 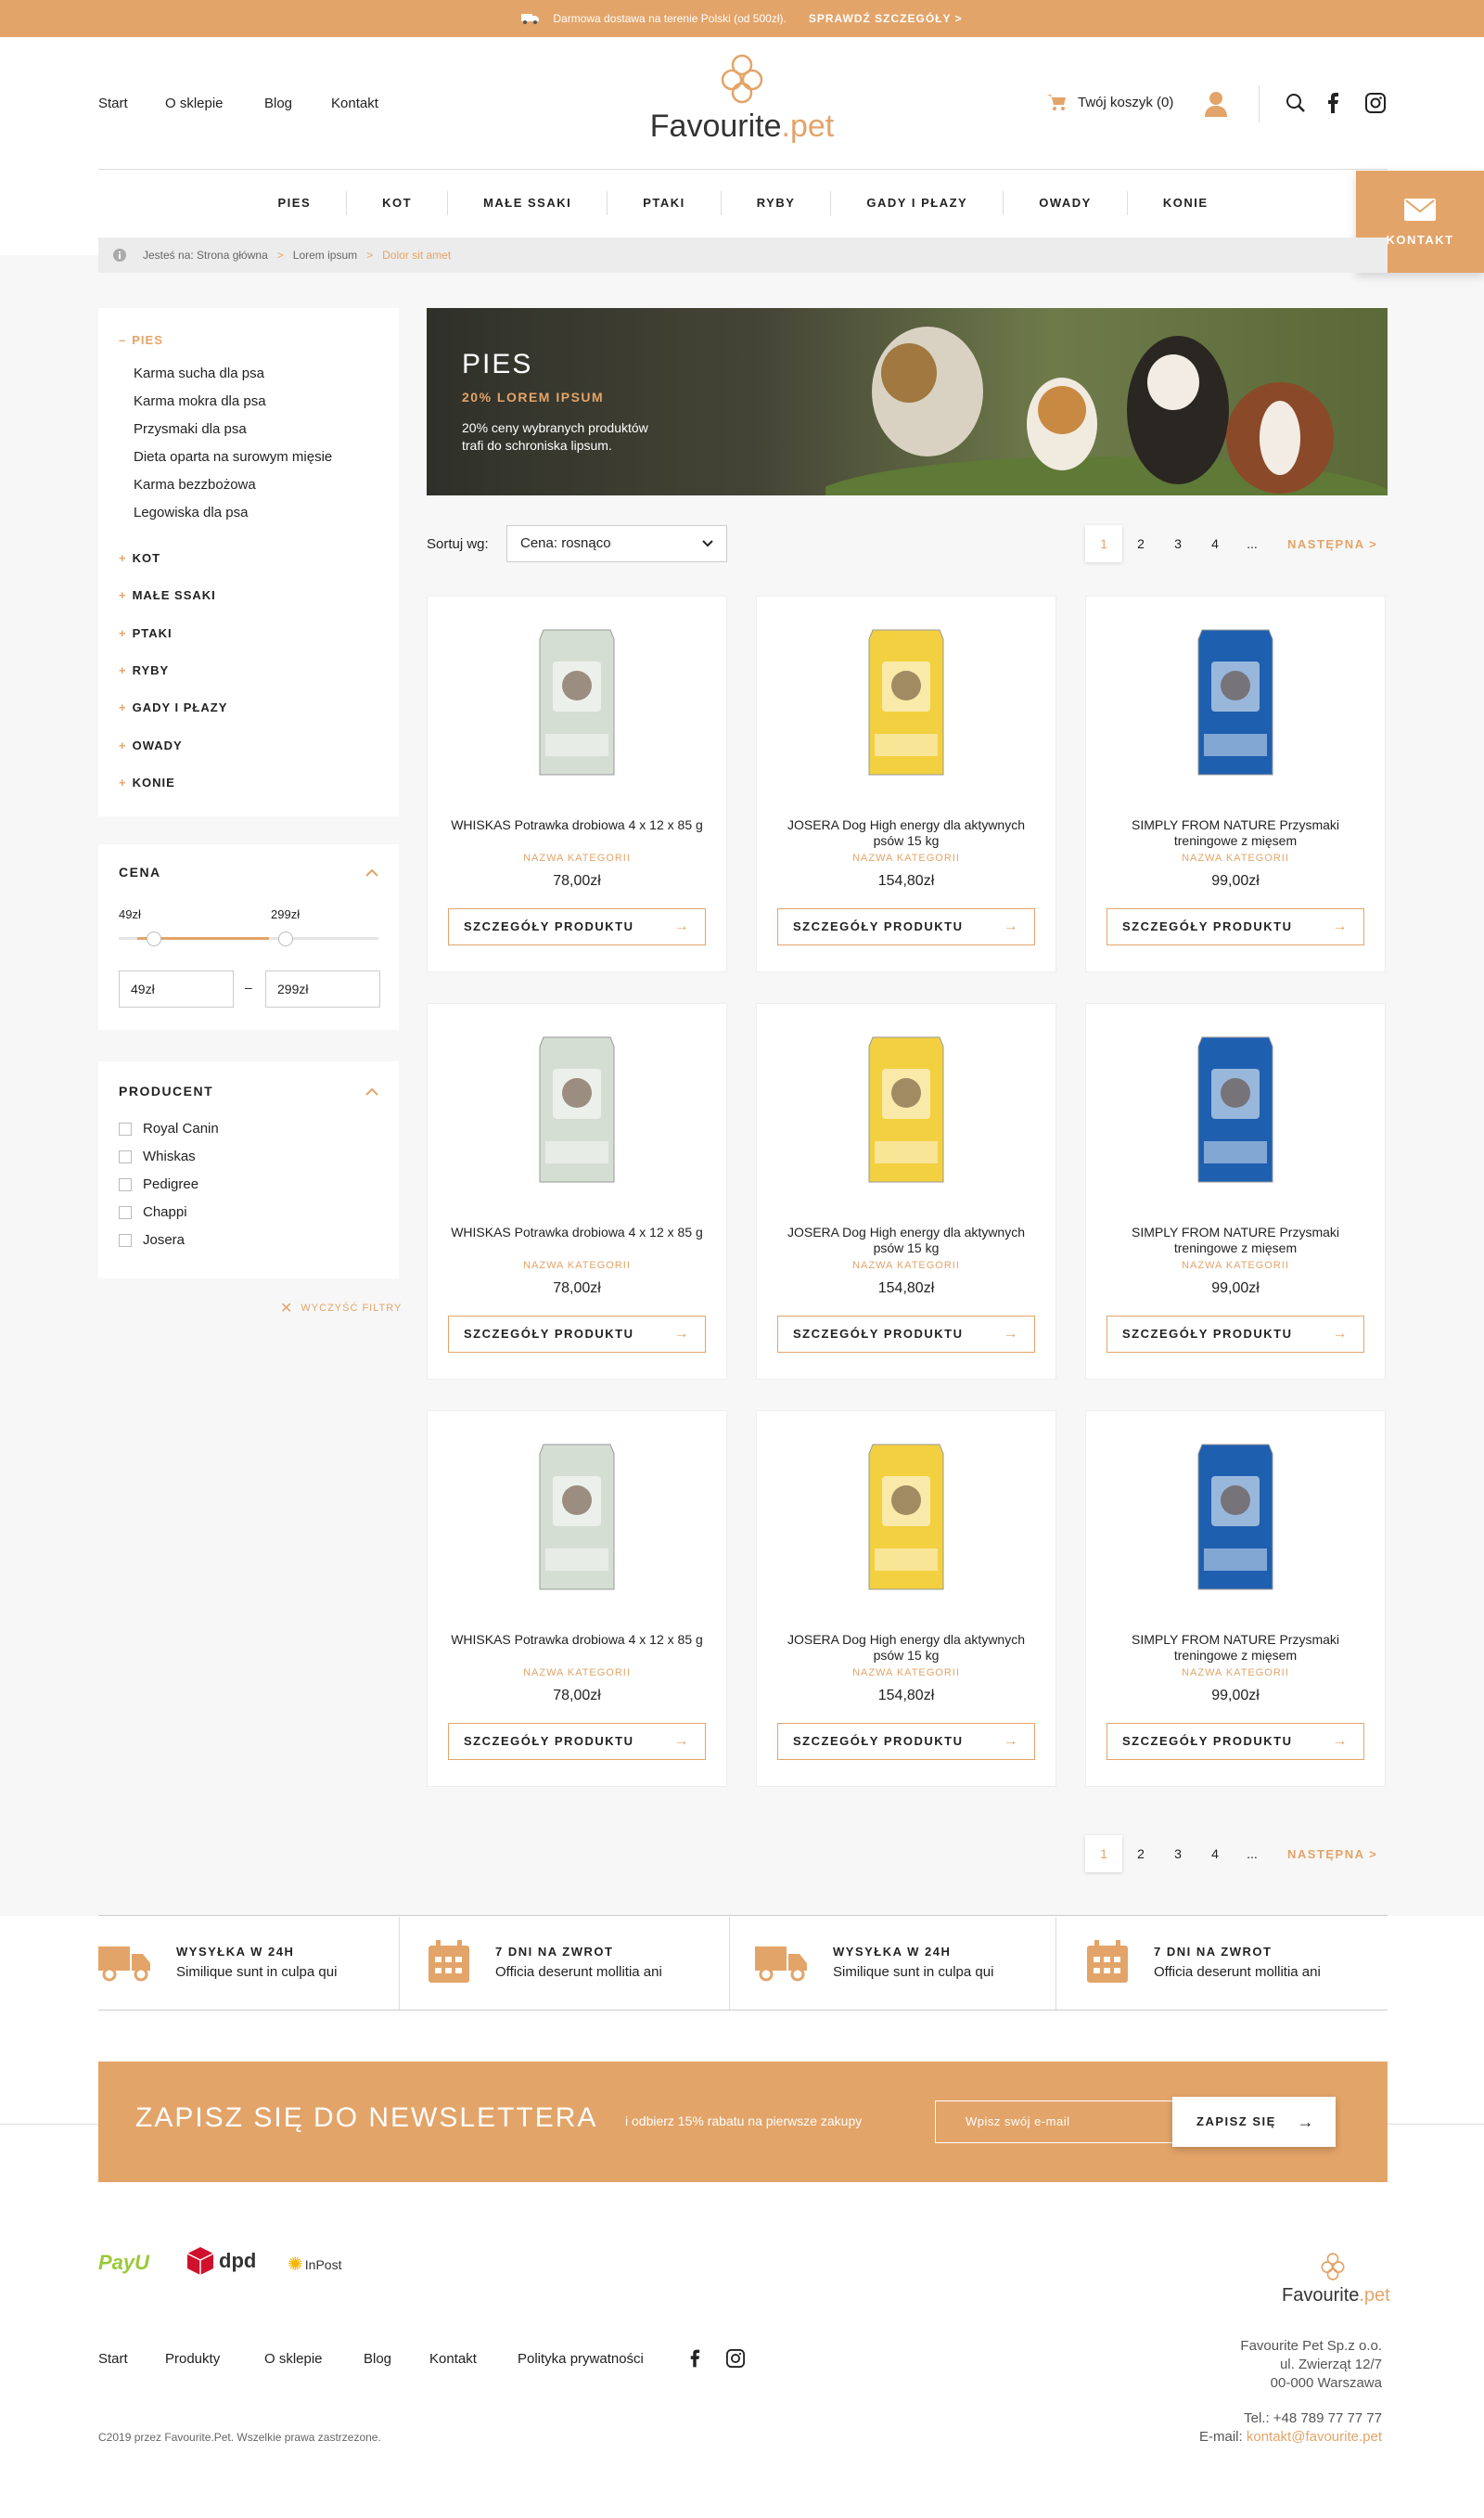 I want to click on logo: Favourite.pet, so click(x=742, y=105).